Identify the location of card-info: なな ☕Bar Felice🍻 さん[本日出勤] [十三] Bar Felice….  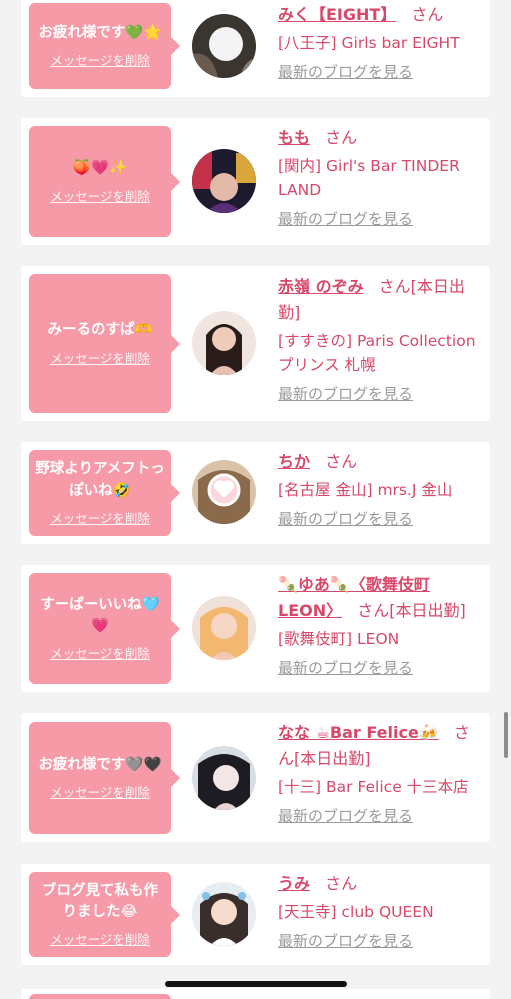
(381, 773).